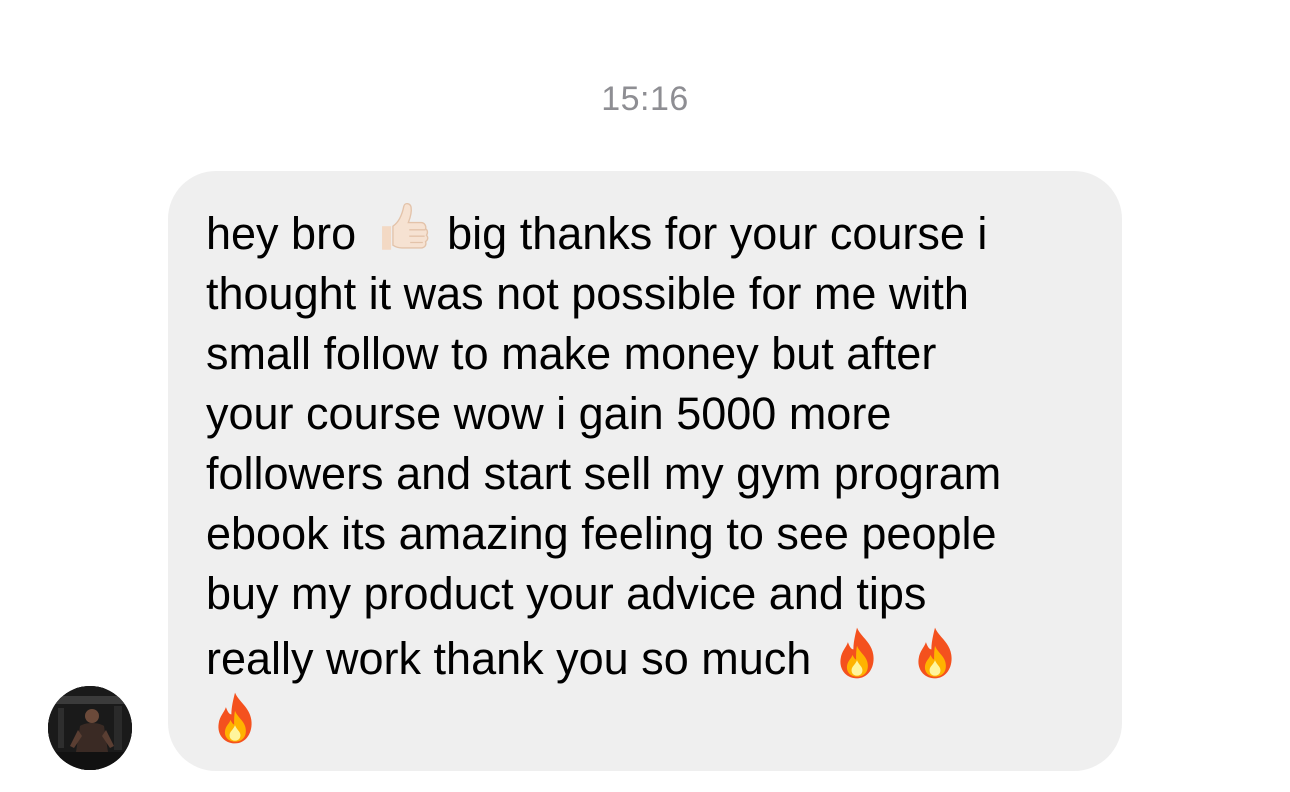 This screenshot has height=792, width=1290. What do you see at coordinates (281, 233) in the screenshot?
I see `message-line-text: hey bro` at bounding box center [281, 233].